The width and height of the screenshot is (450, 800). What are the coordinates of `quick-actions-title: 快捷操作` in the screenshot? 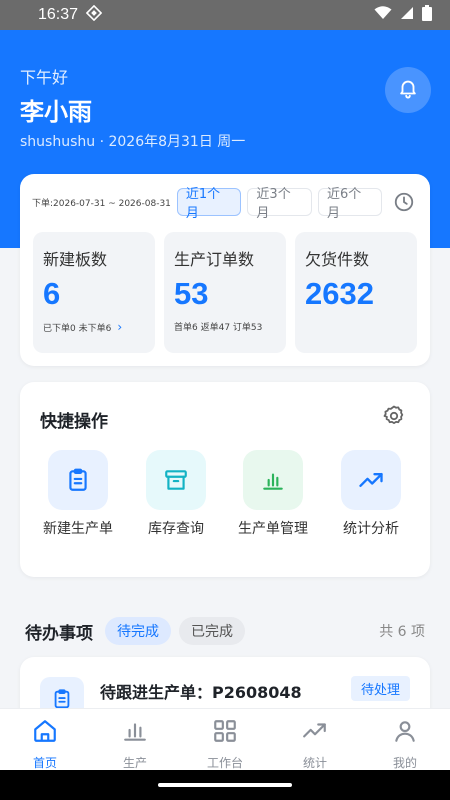 It's located at (74, 422).